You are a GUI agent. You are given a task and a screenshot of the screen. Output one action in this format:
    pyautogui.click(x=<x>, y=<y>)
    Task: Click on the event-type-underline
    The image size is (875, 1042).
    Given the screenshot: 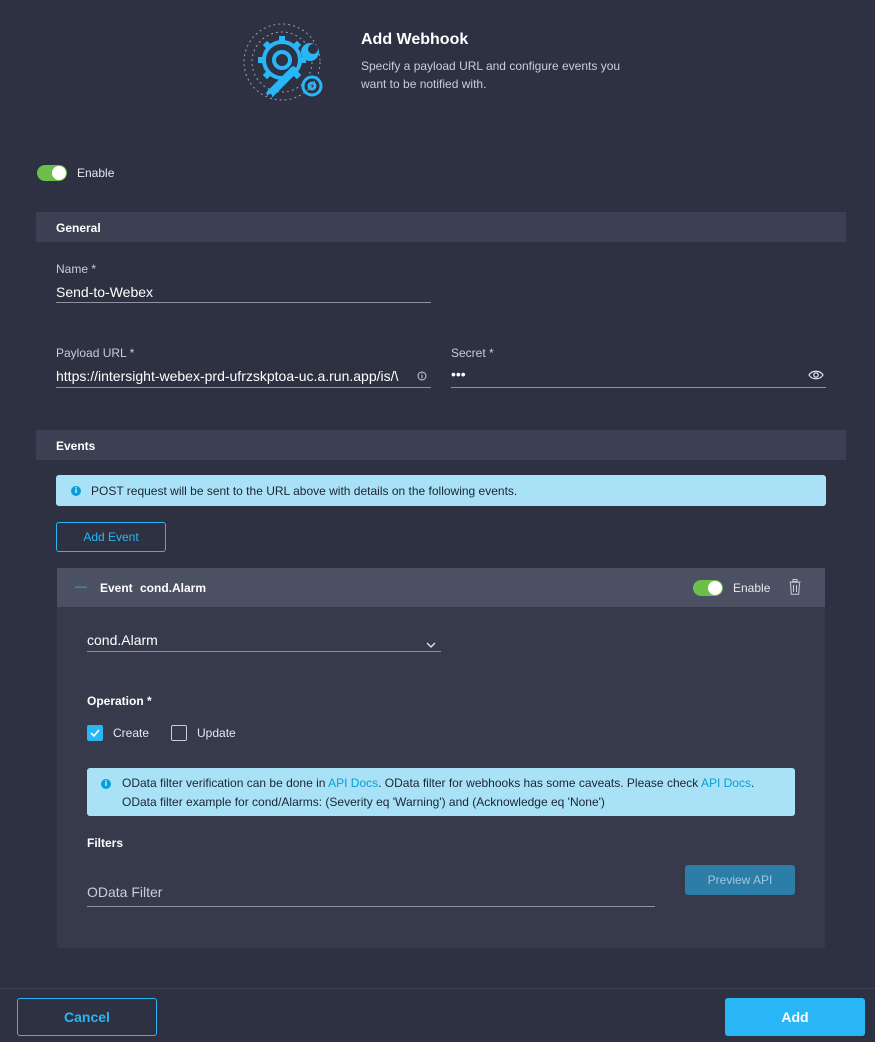 What is the action you would take?
    pyautogui.click(x=264, y=651)
    